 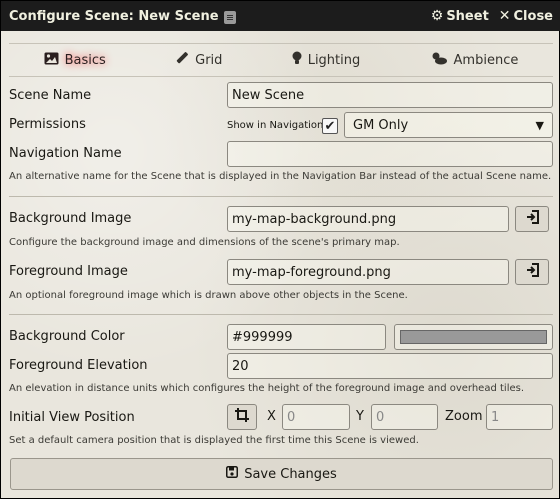 I want to click on background-color-picker, so click(x=473, y=337).